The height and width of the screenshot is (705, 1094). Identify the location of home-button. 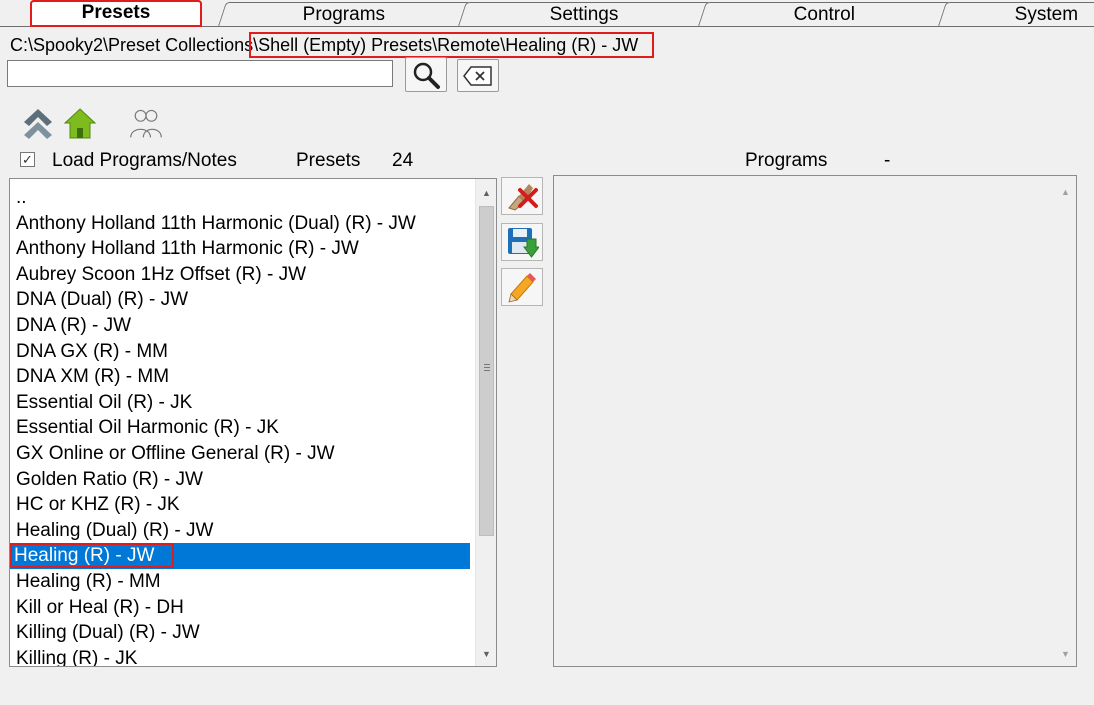
(80, 123).